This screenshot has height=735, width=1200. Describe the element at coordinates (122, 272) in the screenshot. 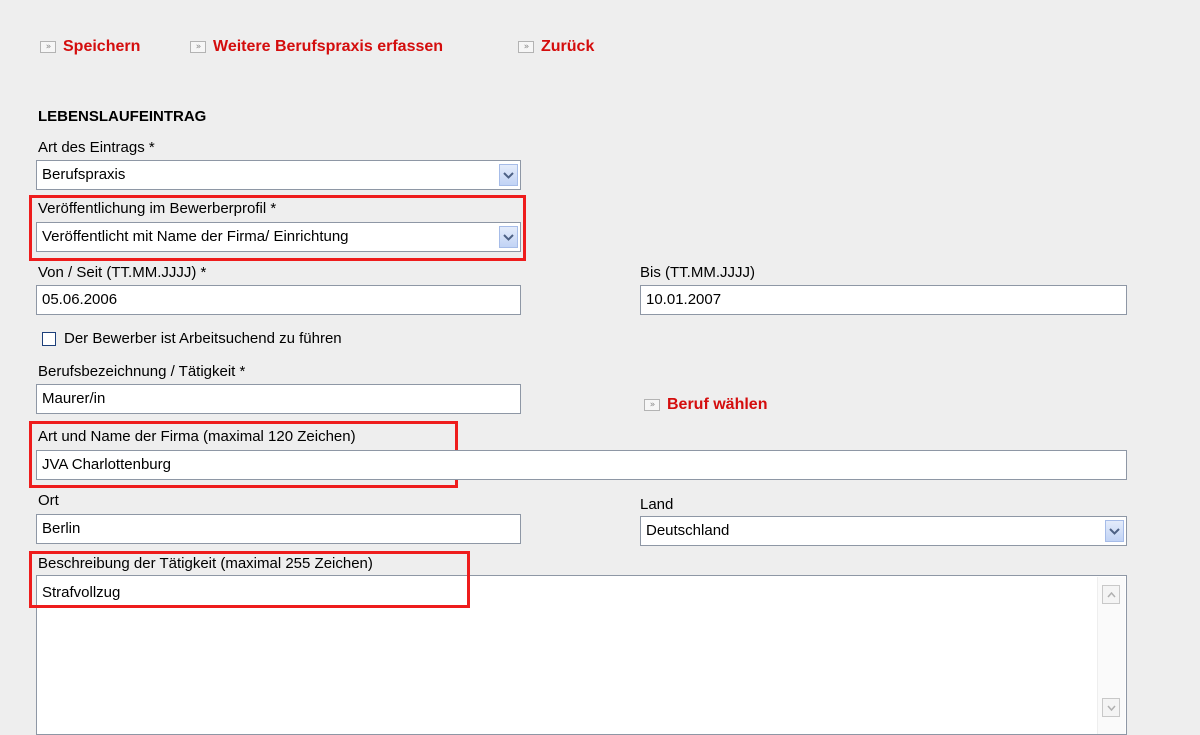

I see `from-date-label: Von / Seit (TT.MM.JJJJ) *` at that location.